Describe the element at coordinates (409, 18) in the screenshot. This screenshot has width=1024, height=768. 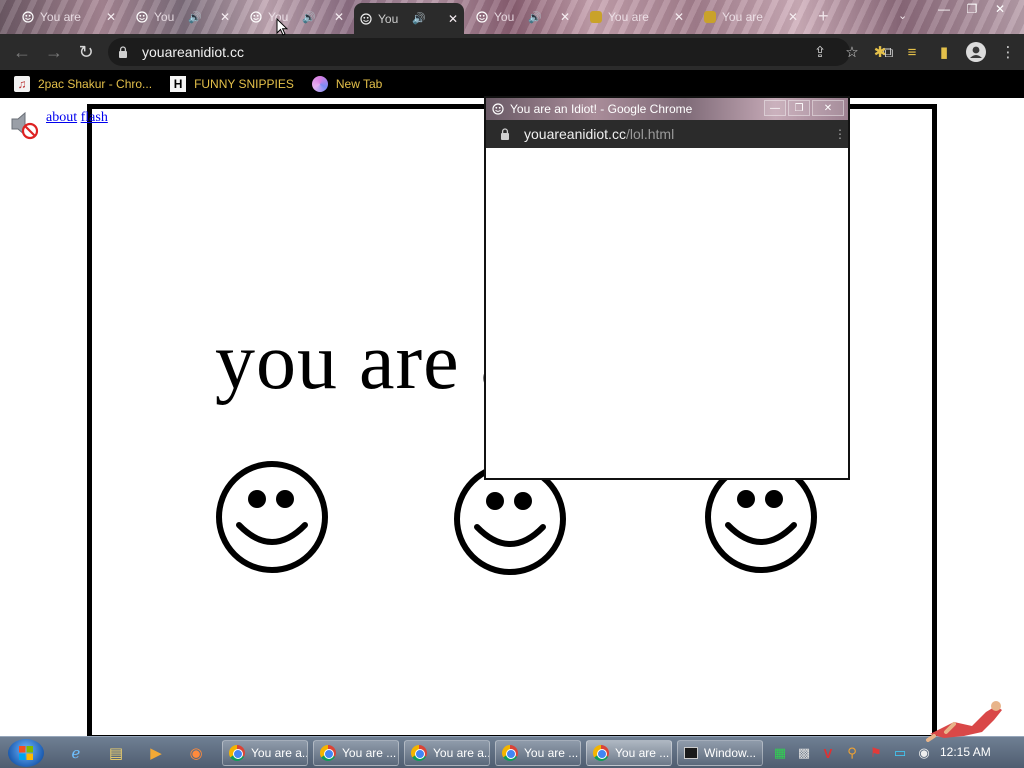
I see `tab-4-active: You 🔊 ✕` at that location.